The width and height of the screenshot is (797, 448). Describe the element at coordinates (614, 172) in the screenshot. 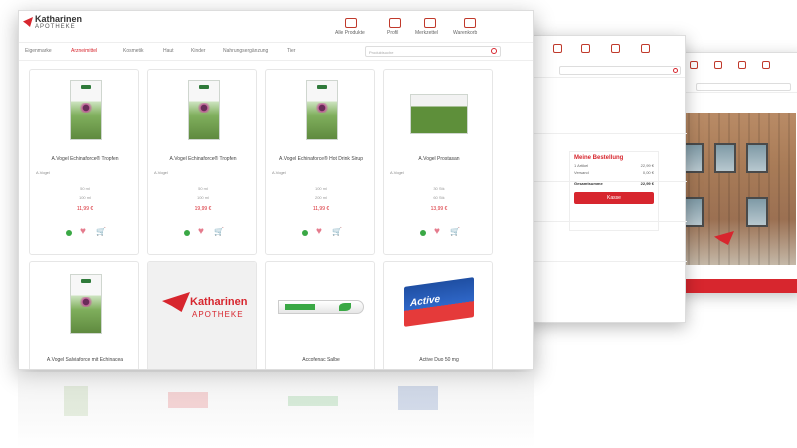

I see `summary-line: Versand 0,00 €` at that location.